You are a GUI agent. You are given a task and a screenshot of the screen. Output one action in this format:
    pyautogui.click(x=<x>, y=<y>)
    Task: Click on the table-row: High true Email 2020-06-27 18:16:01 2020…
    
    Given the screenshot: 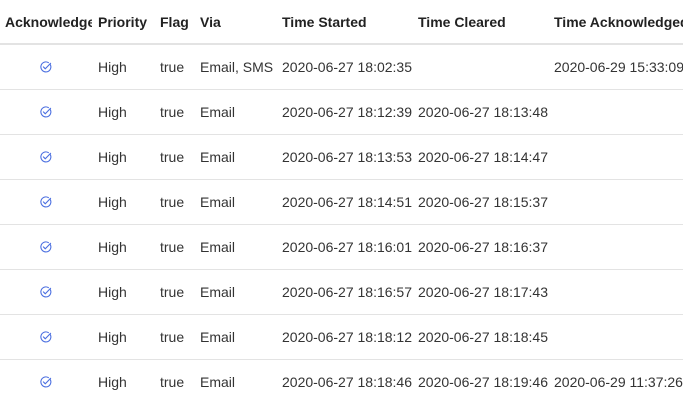 What is the action you would take?
    pyautogui.click(x=341, y=247)
    